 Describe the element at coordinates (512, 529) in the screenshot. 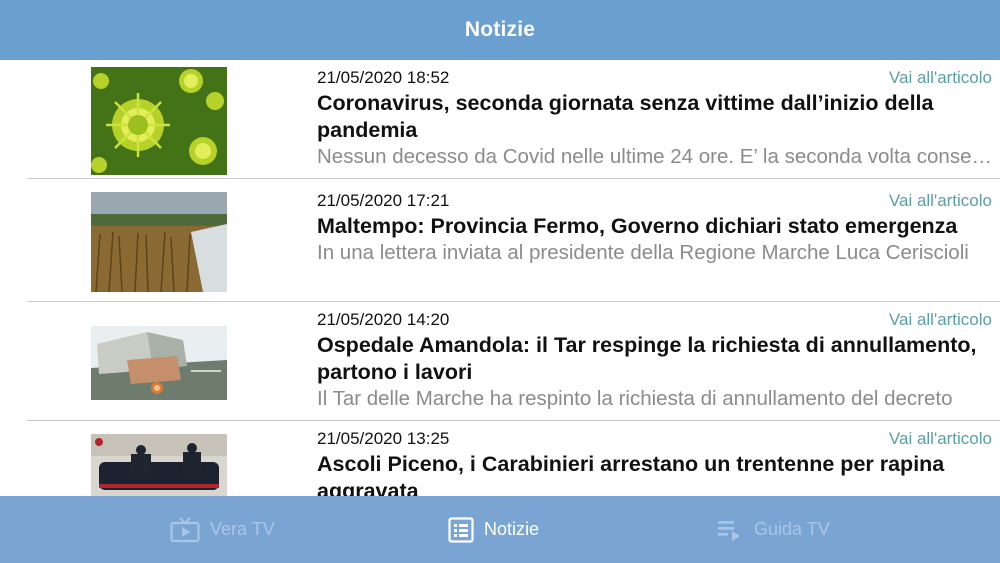

I see `tab-label: Notizie` at that location.